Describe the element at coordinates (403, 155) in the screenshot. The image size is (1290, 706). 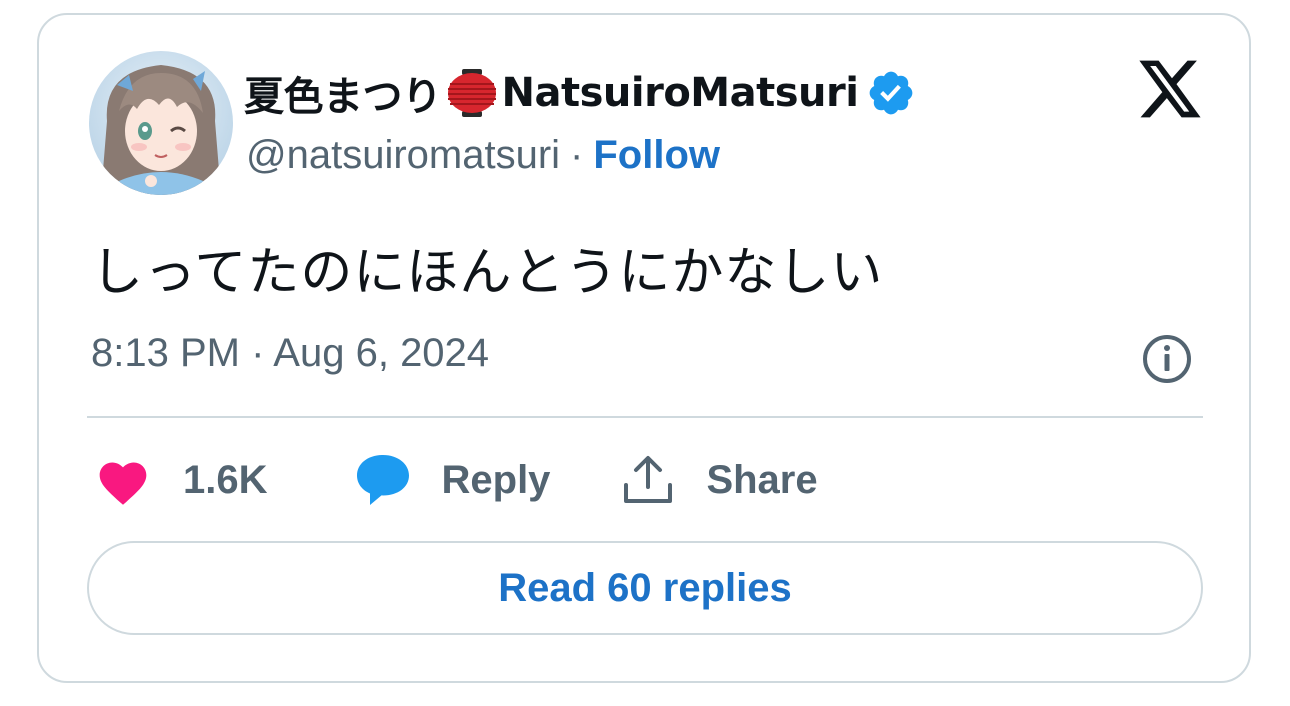
I see `author-handle: @natsuiromatsuri` at that location.